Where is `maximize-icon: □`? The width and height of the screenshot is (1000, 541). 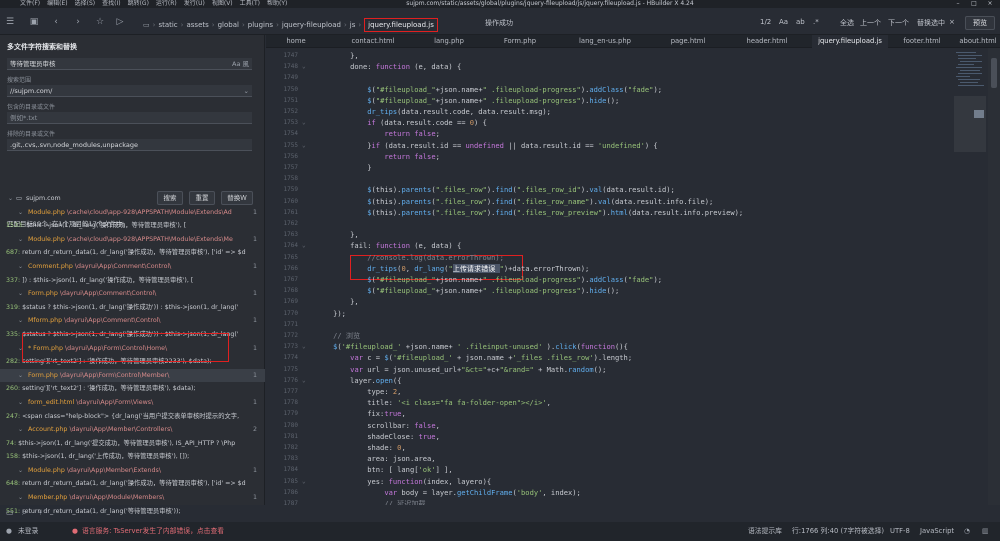
maximize-icon: □ is located at coordinates (974, 4).